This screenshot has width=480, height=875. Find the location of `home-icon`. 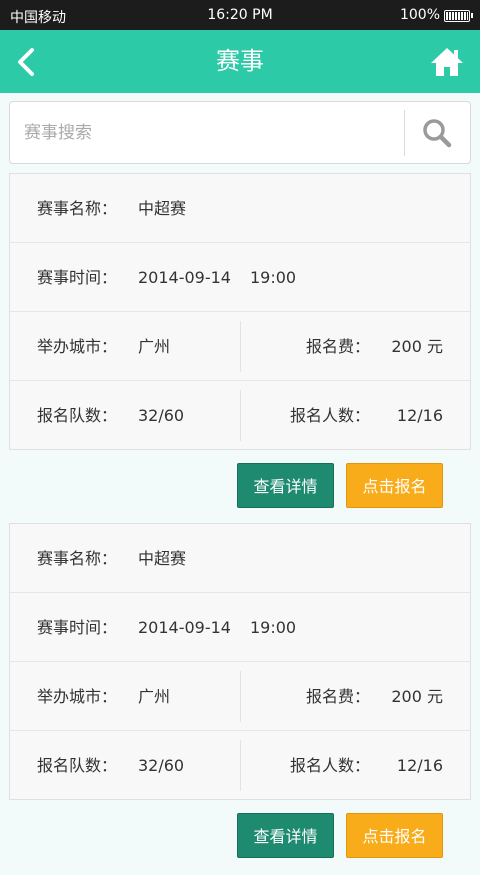

home-icon is located at coordinates (447, 62).